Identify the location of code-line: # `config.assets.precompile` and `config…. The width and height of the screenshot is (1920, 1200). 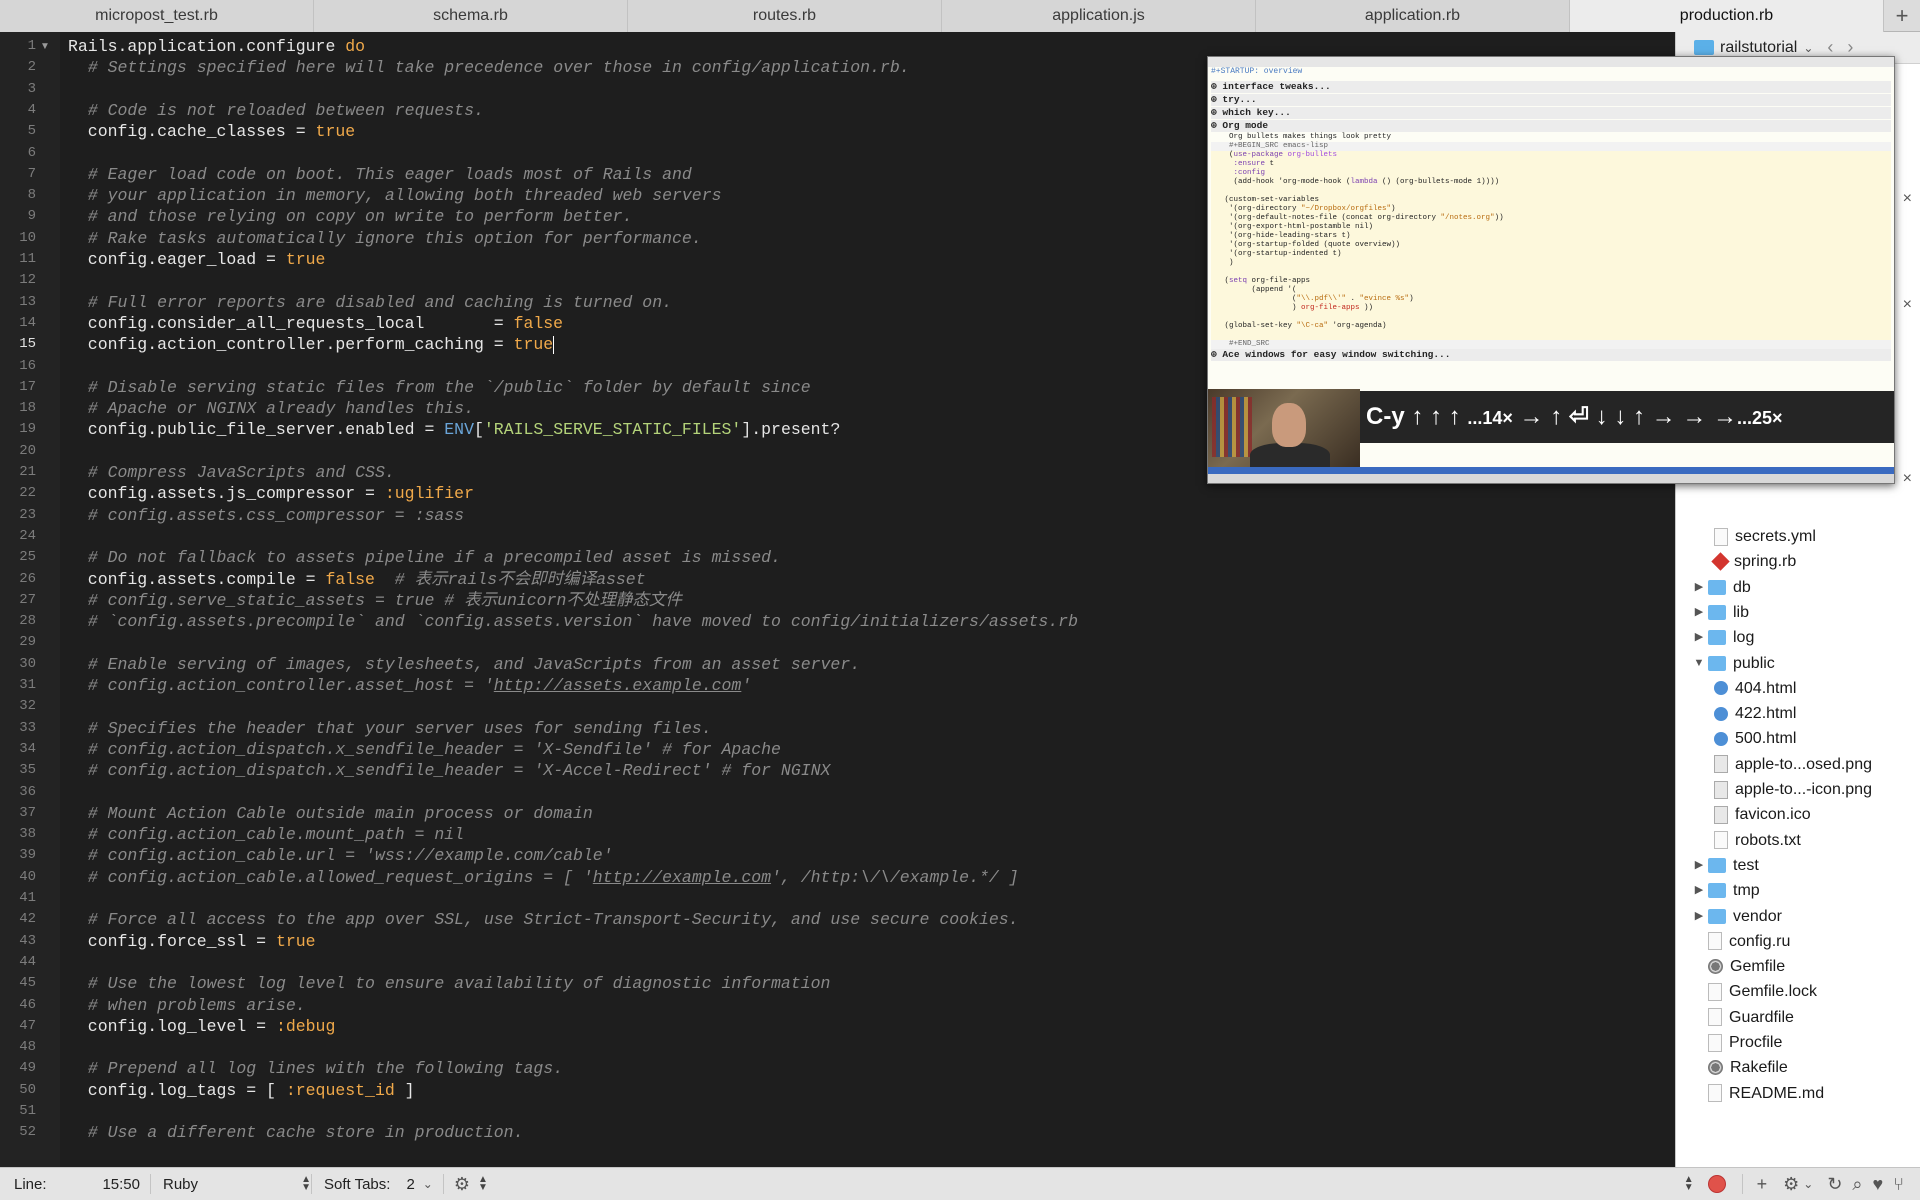
(573, 621).